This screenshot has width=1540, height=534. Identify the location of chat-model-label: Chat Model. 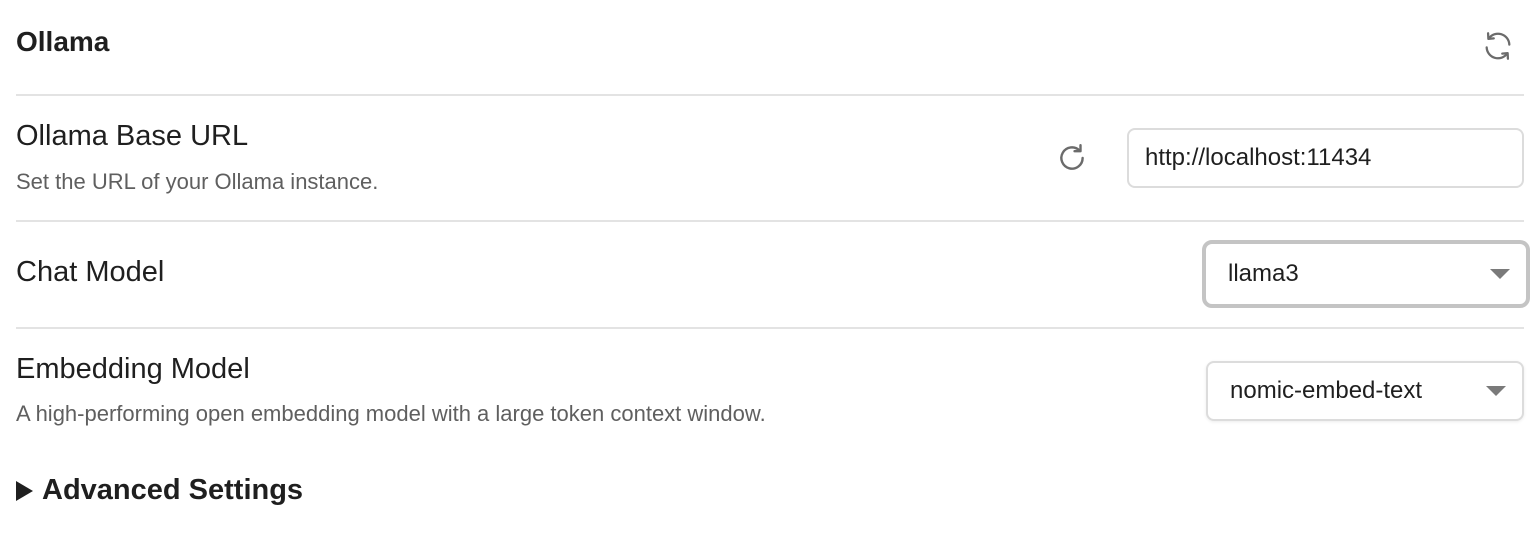
(90, 272).